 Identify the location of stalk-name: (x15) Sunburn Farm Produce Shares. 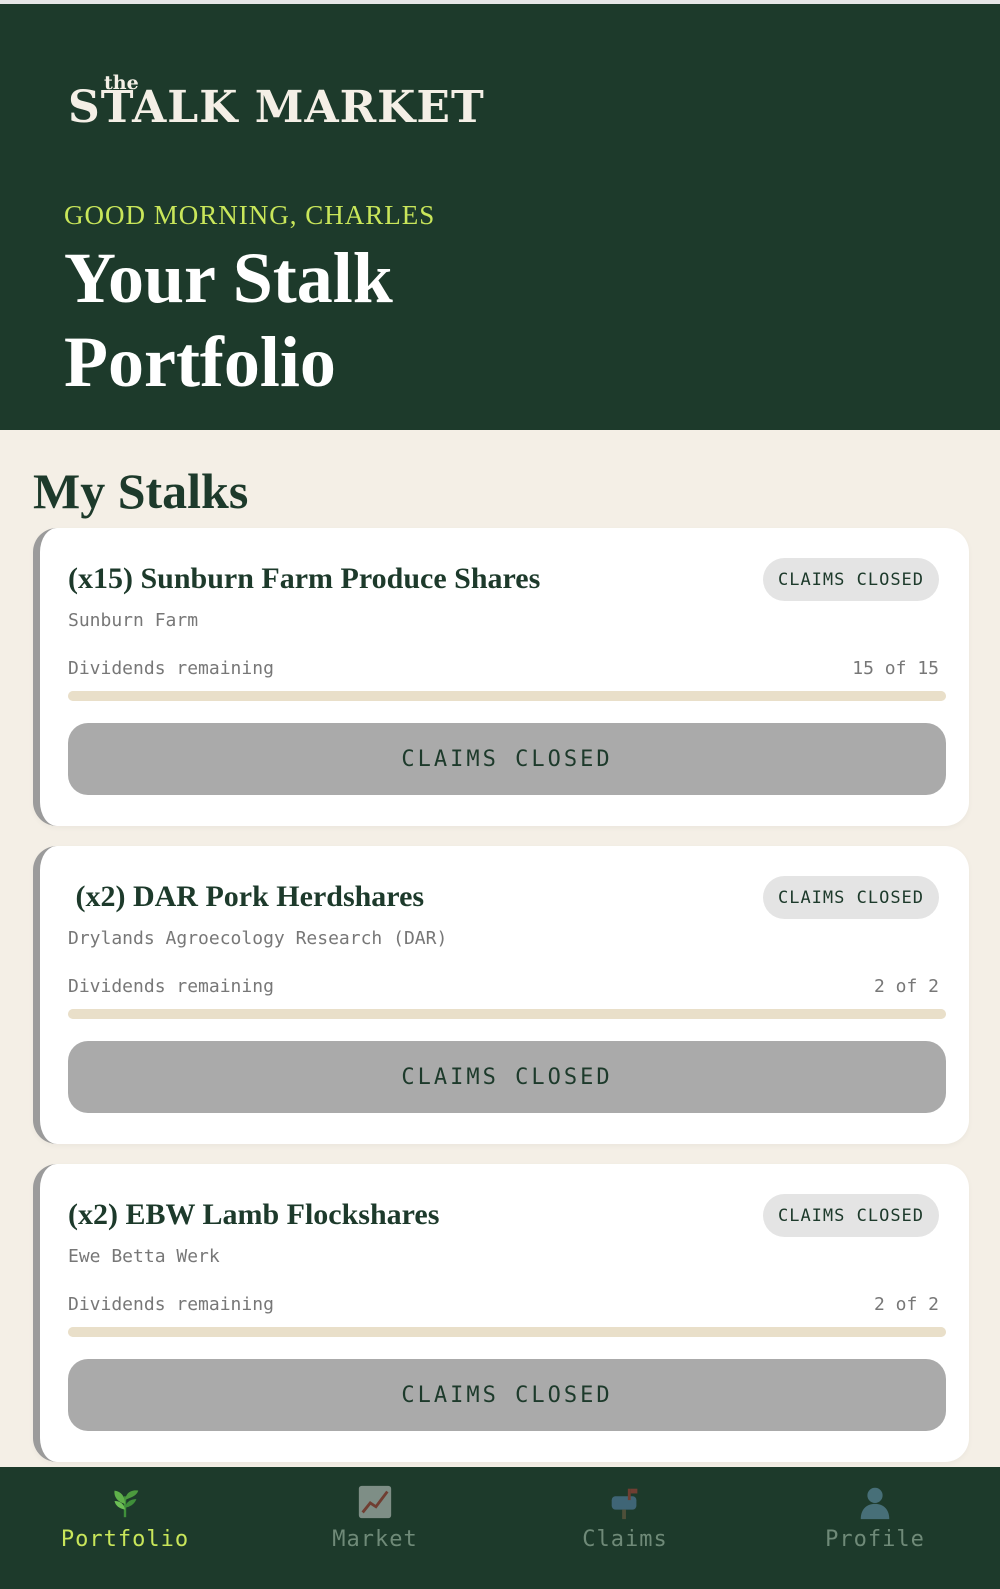
(304, 578).